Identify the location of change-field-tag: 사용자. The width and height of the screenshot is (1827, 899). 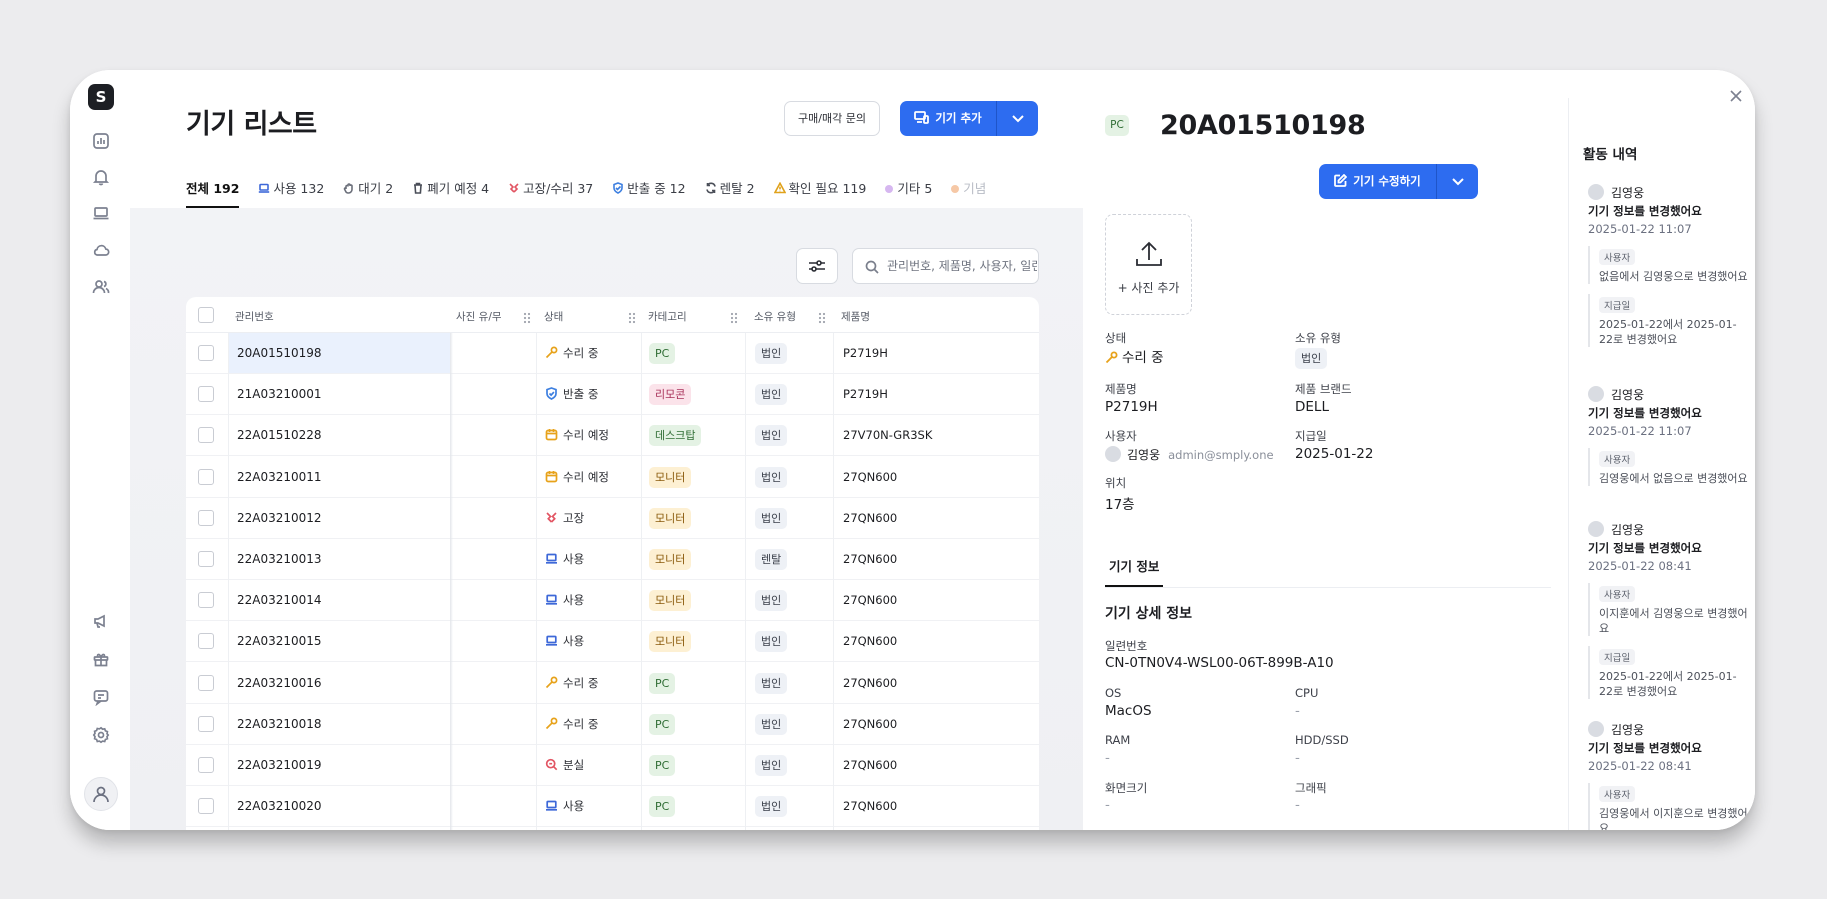
(1617, 257).